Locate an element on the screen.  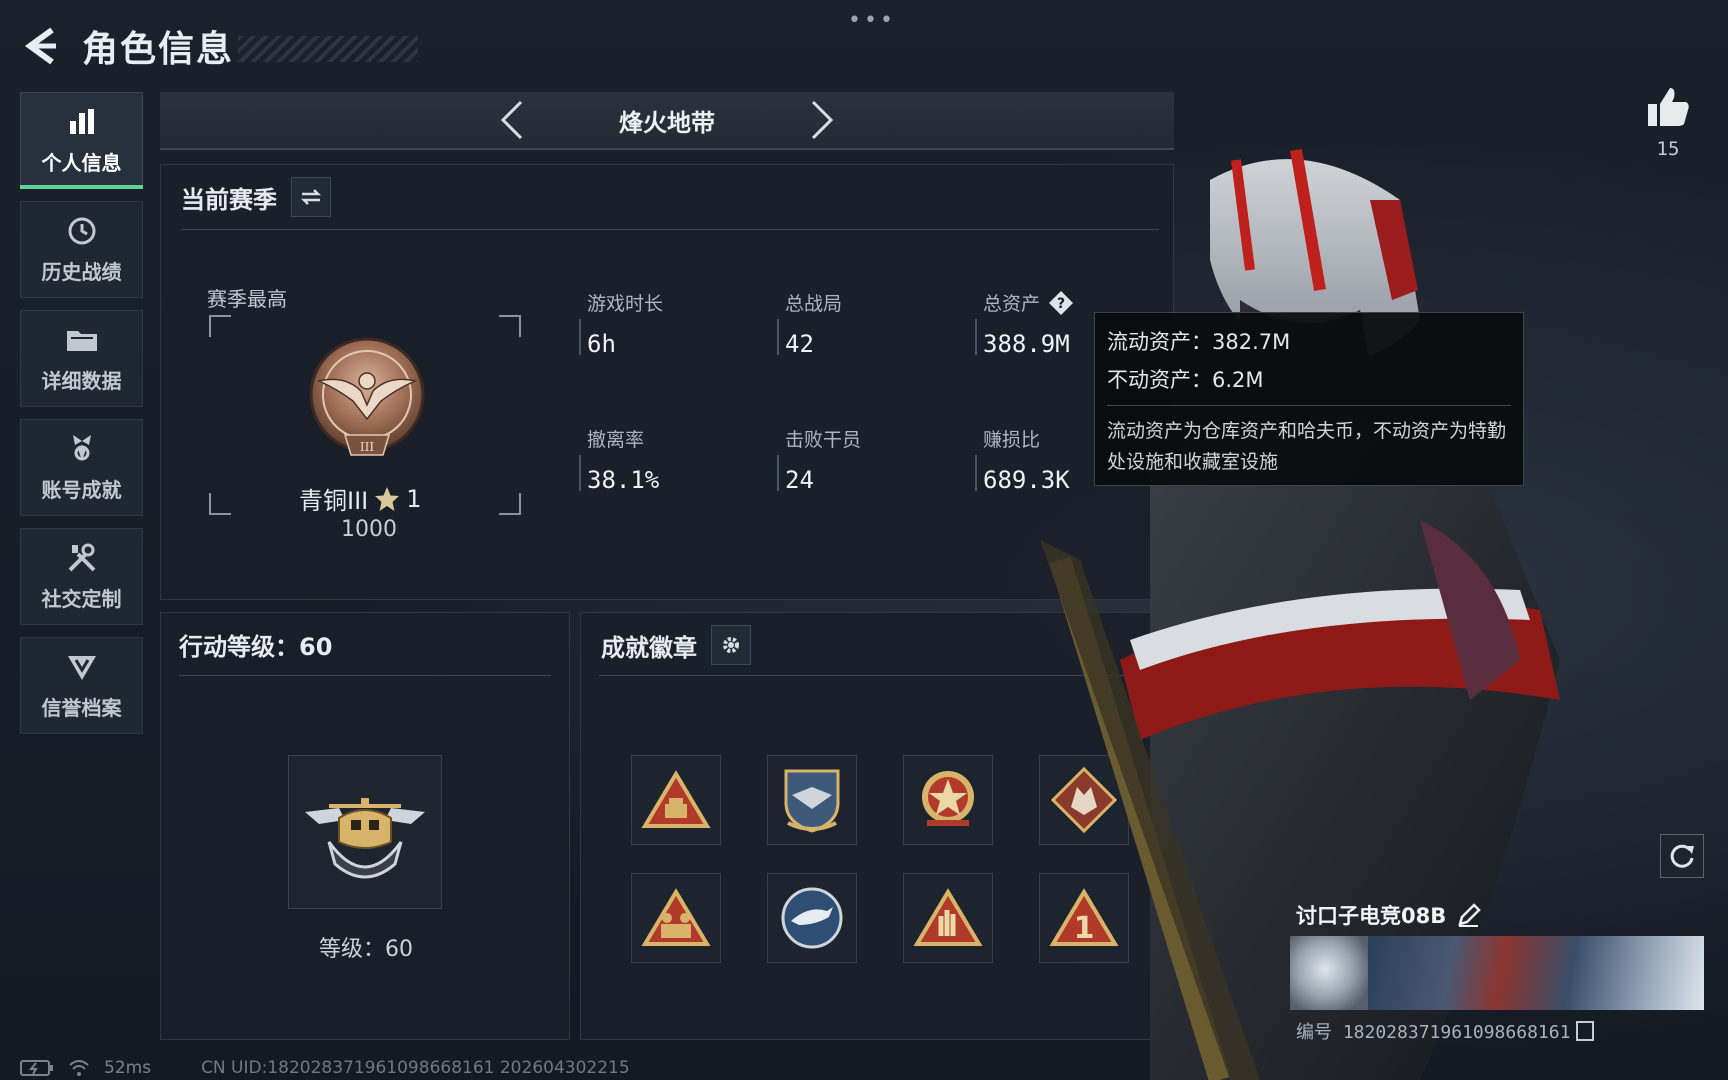
triangle-hand-badge-icon is located at coordinates (948, 917).